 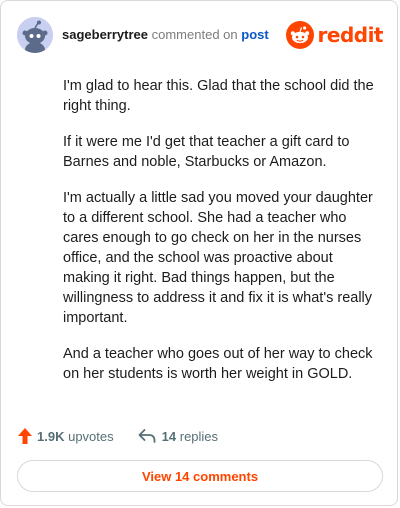 What do you see at coordinates (117, 436) in the screenshot?
I see `comment-actions: 1.9K upvotes 14 replies` at bounding box center [117, 436].